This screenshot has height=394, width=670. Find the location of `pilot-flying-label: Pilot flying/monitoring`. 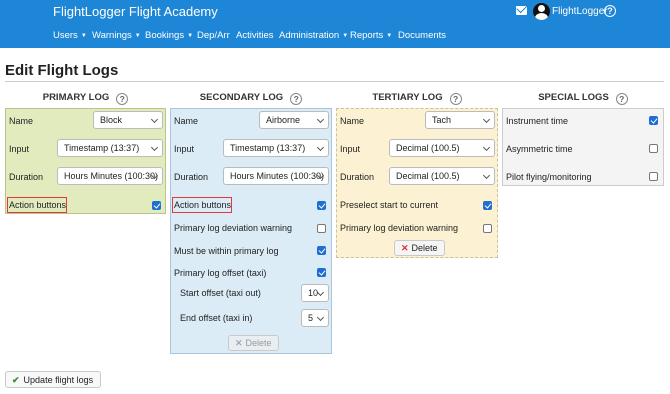

pilot-flying-label: Pilot flying/monitoring is located at coordinates (549, 177).